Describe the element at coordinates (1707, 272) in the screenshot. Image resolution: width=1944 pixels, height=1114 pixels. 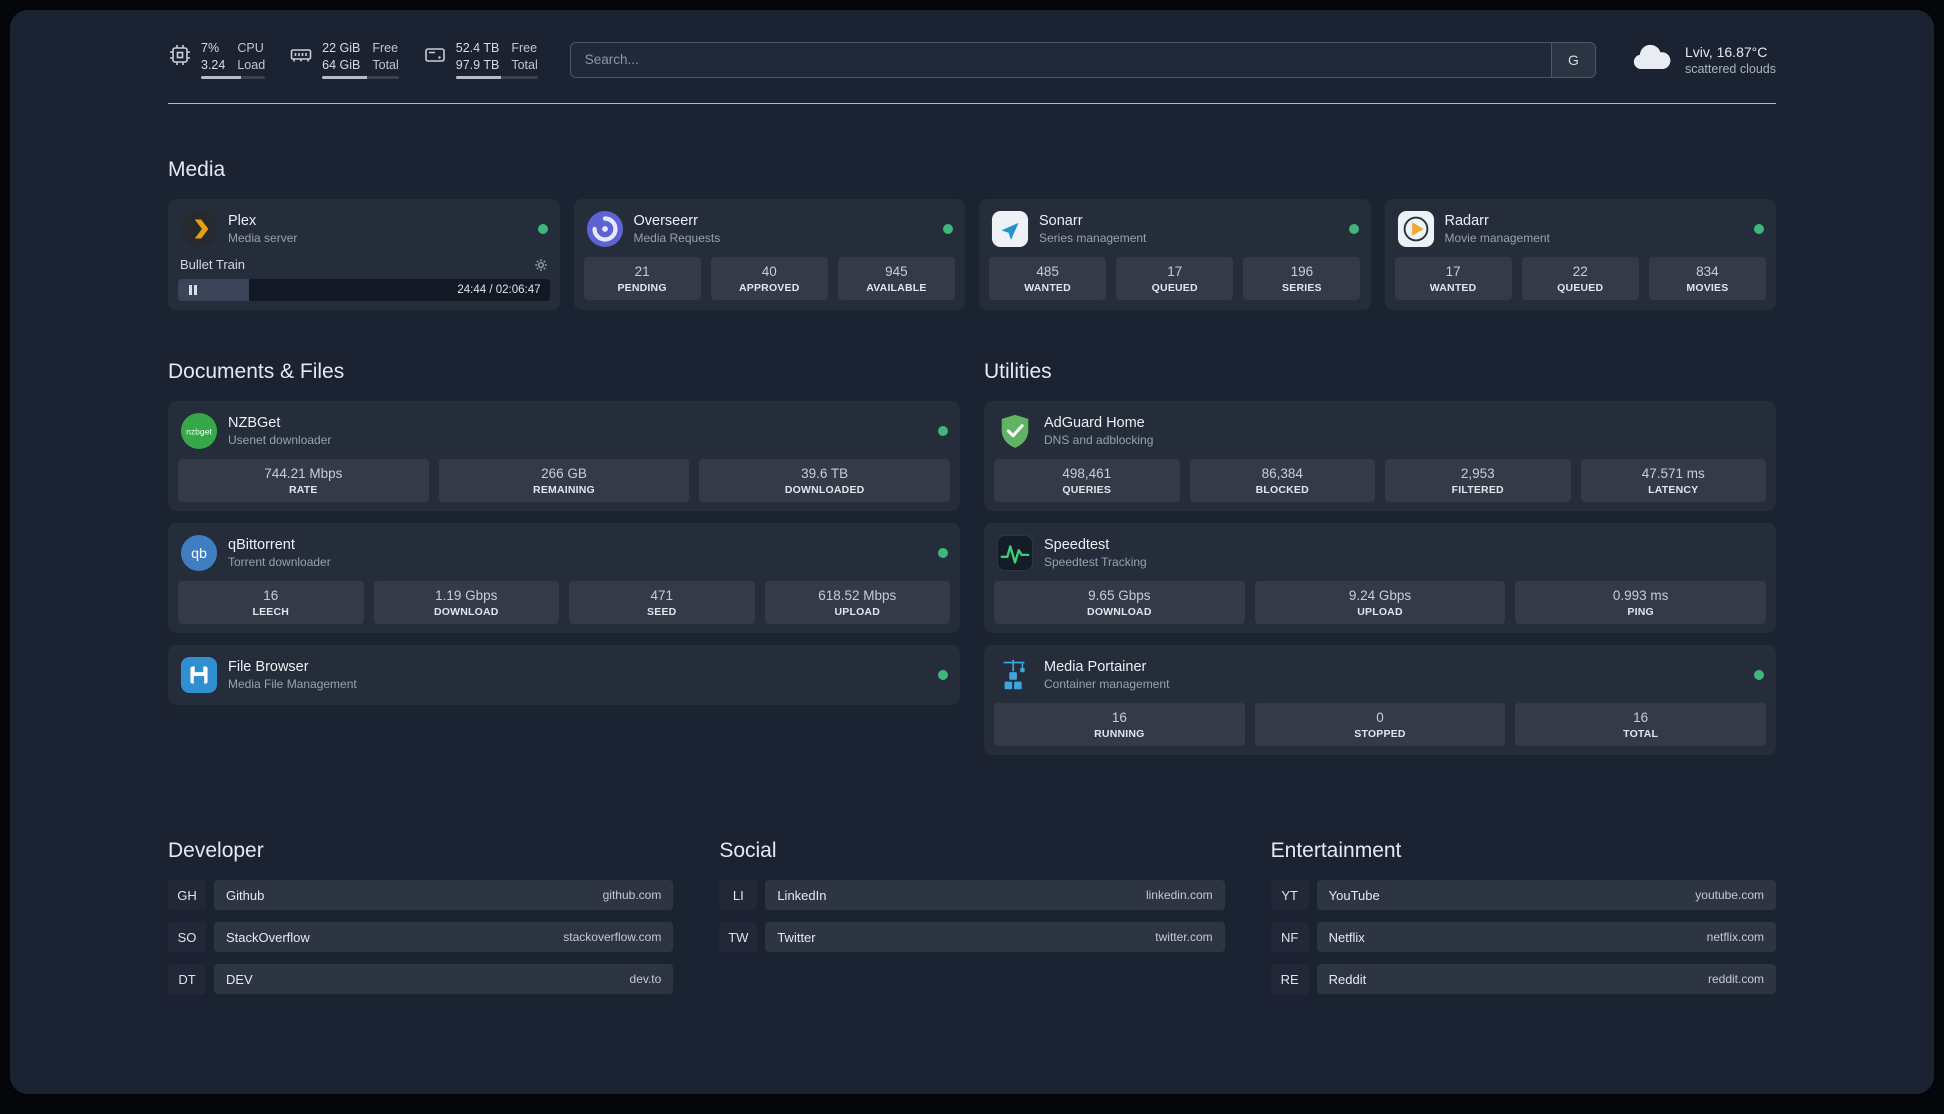
I see `stat-value: 834` at that location.